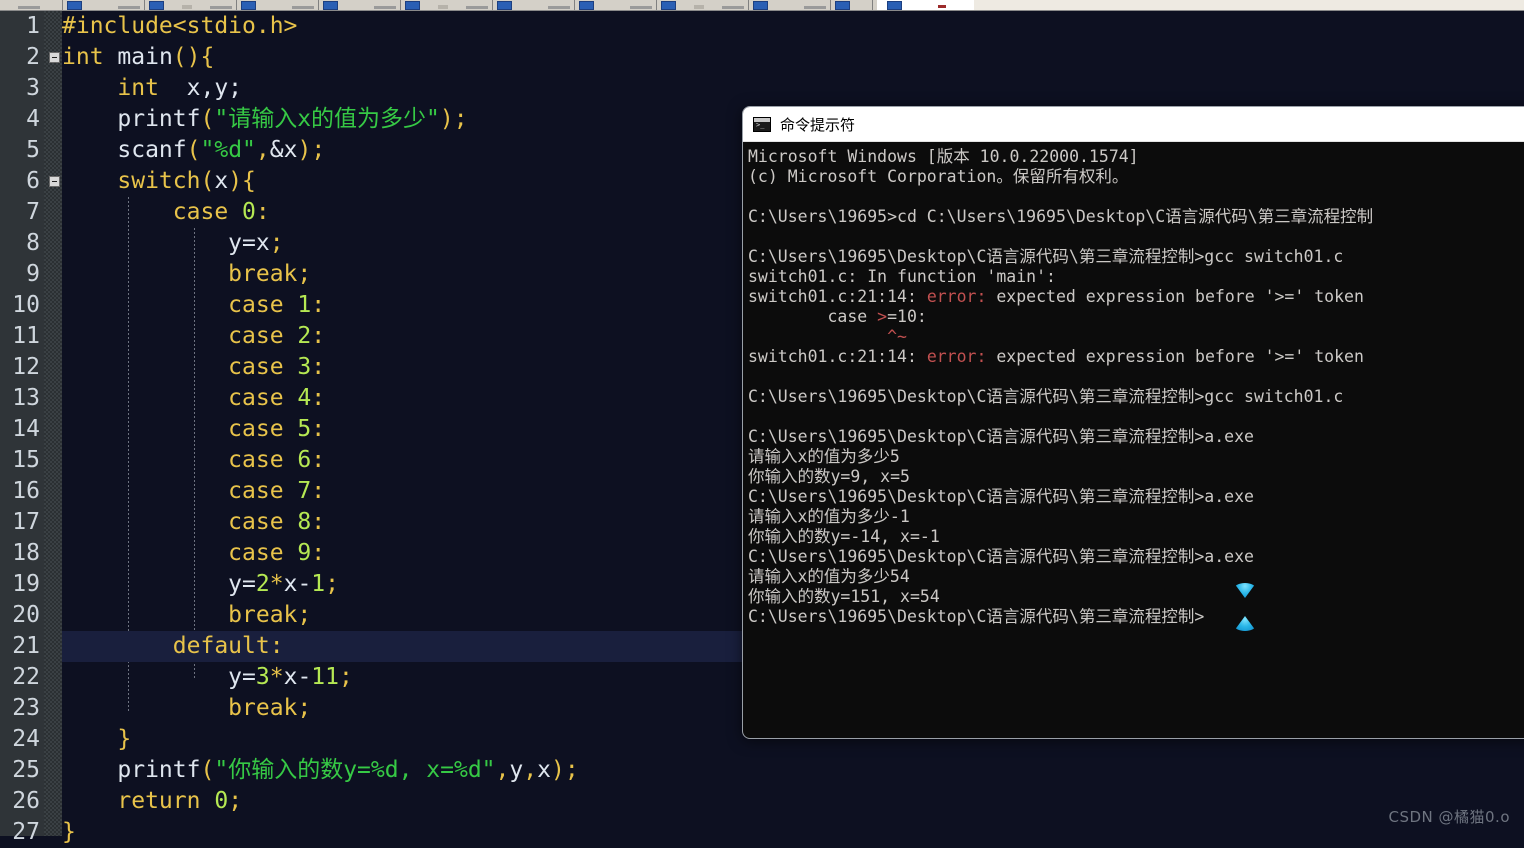 The width and height of the screenshot is (1524, 848). Describe the element at coordinates (304, 491) in the screenshot. I see `code-token: 7` at that location.